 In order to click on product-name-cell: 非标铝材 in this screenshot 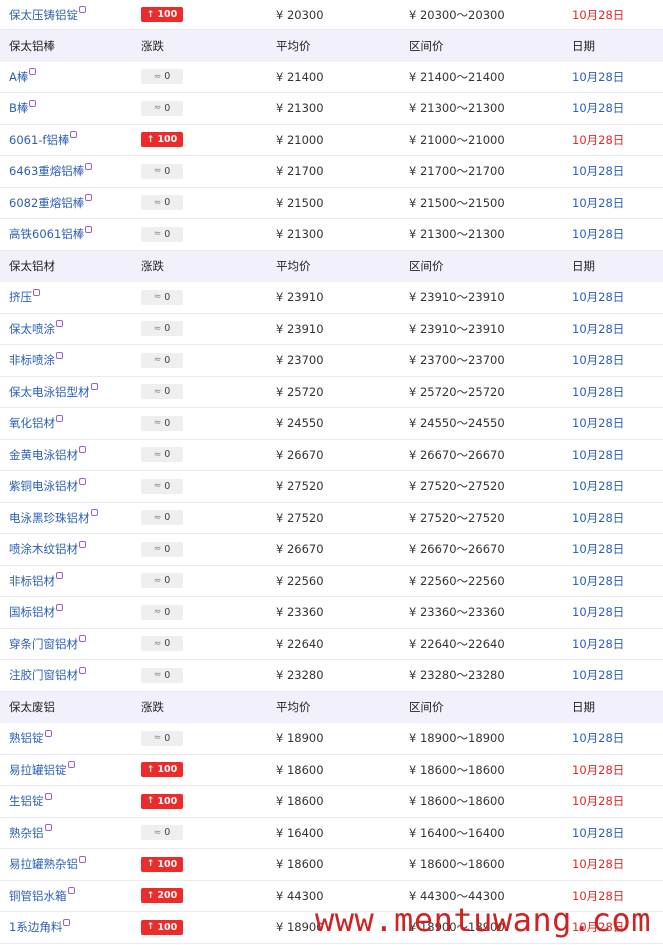, I will do `click(36, 581)`.